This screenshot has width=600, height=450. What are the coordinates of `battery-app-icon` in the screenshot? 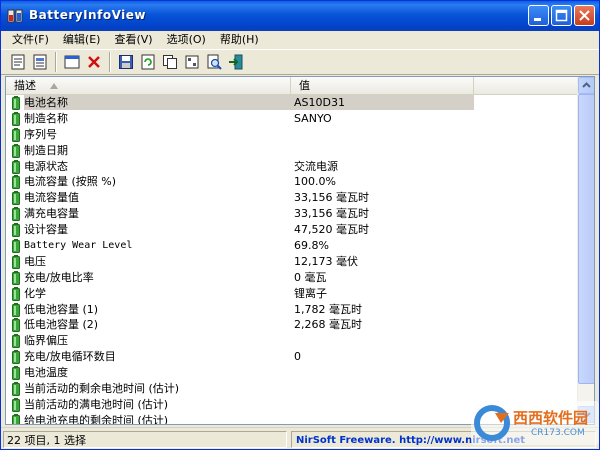 It's located at (15, 16).